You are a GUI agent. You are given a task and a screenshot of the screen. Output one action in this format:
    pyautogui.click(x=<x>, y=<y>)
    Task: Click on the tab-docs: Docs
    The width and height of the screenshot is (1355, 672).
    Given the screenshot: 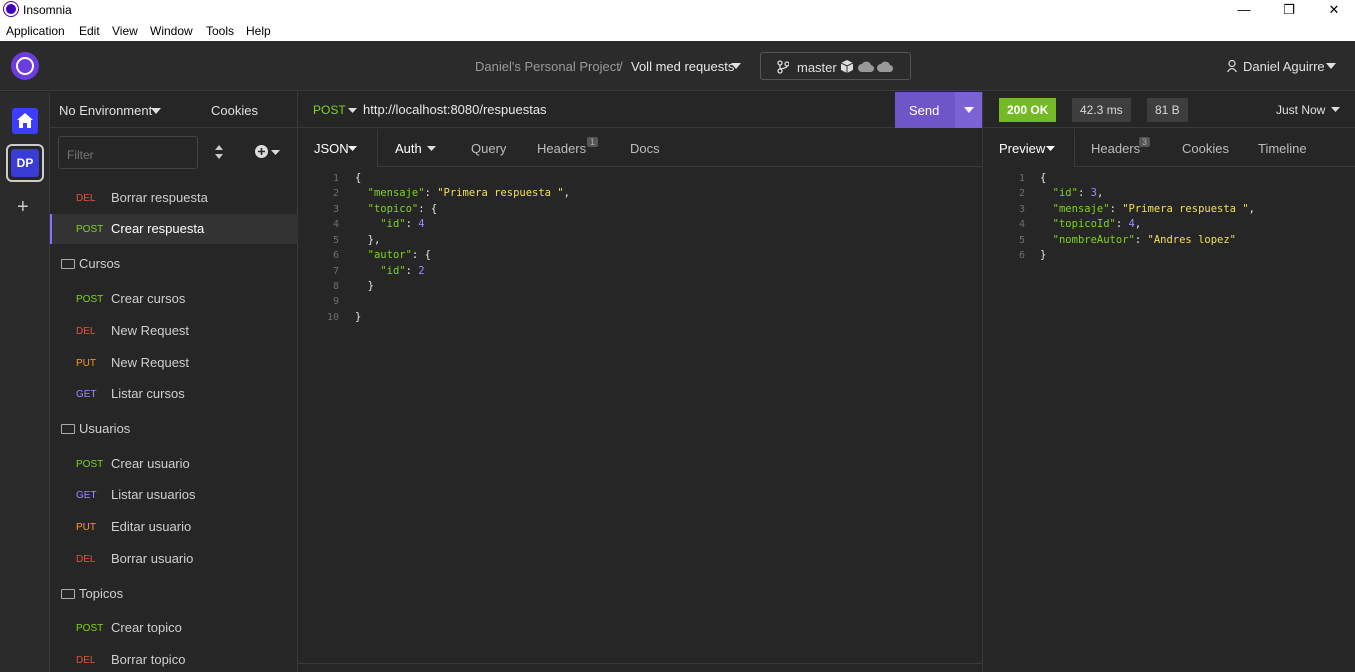 What is the action you would take?
    pyautogui.click(x=645, y=148)
    